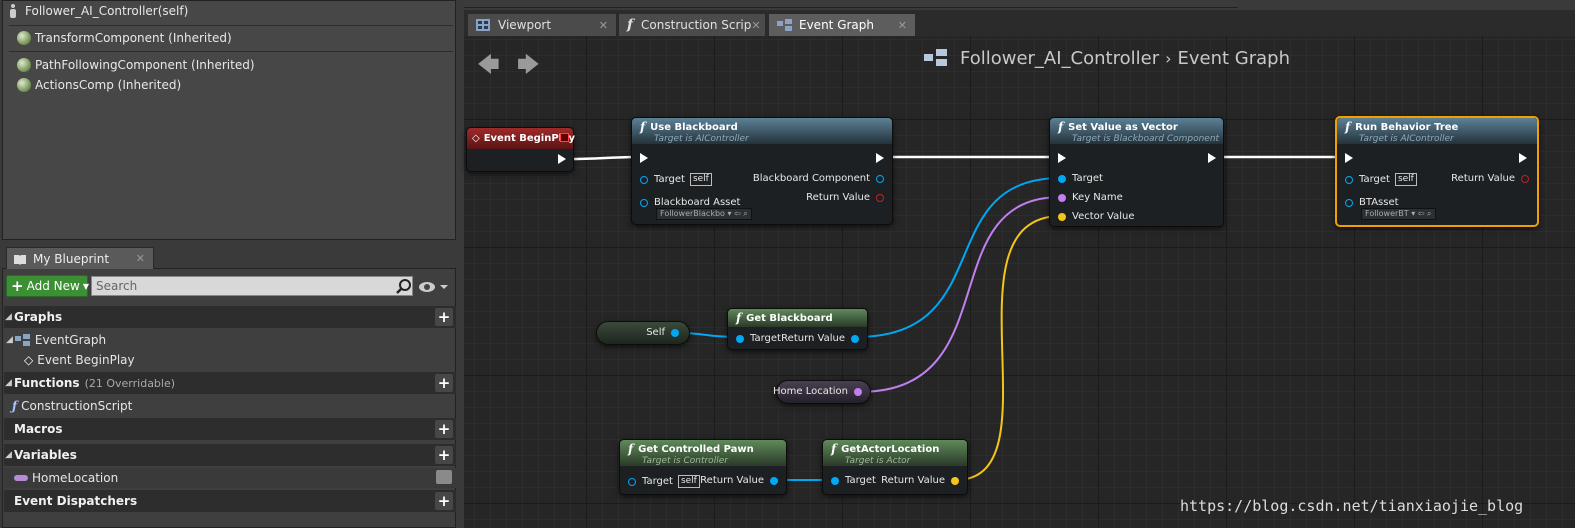 Image resolution: width=1575 pixels, height=528 pixels. Describe the element at coordinates (704, 214) in the screenshot. I see `asset-dropdown: FollowerBlackbo ▾ ⇦ ⌕` at that location.